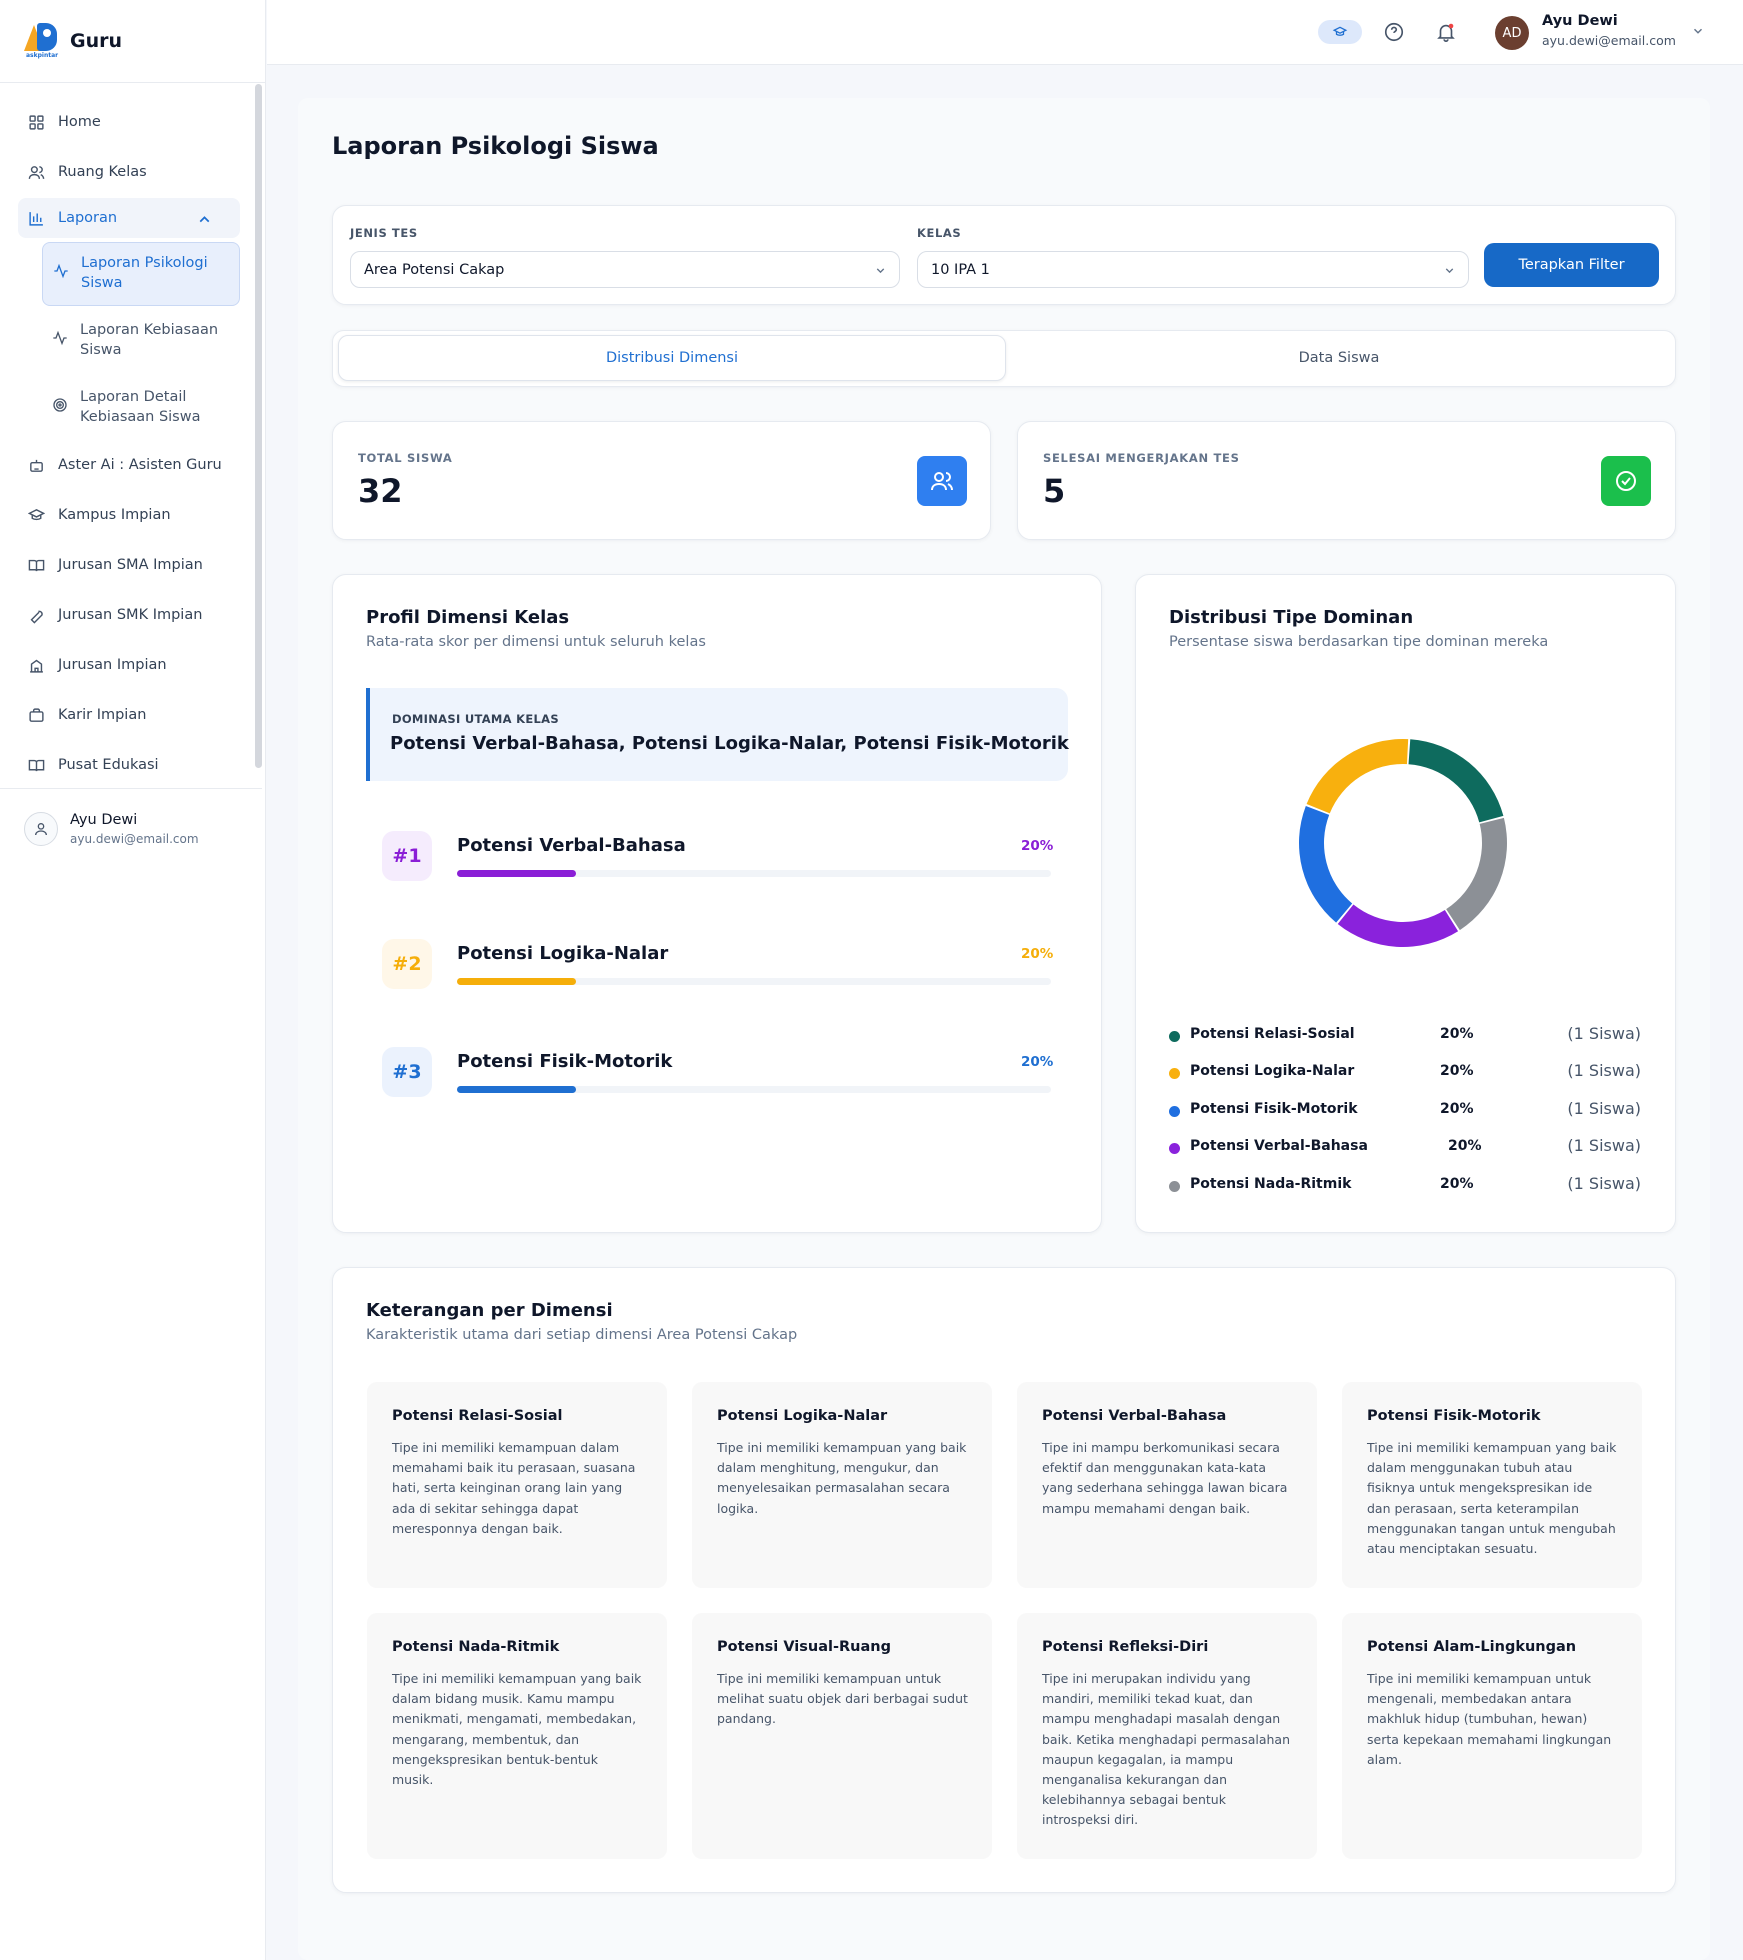 The image size is (1743, 1960). What do you see at coordinates (79, 122) in the screenshot?
I see `sidebar-item-label: Home` at bounding box center [79, 122].